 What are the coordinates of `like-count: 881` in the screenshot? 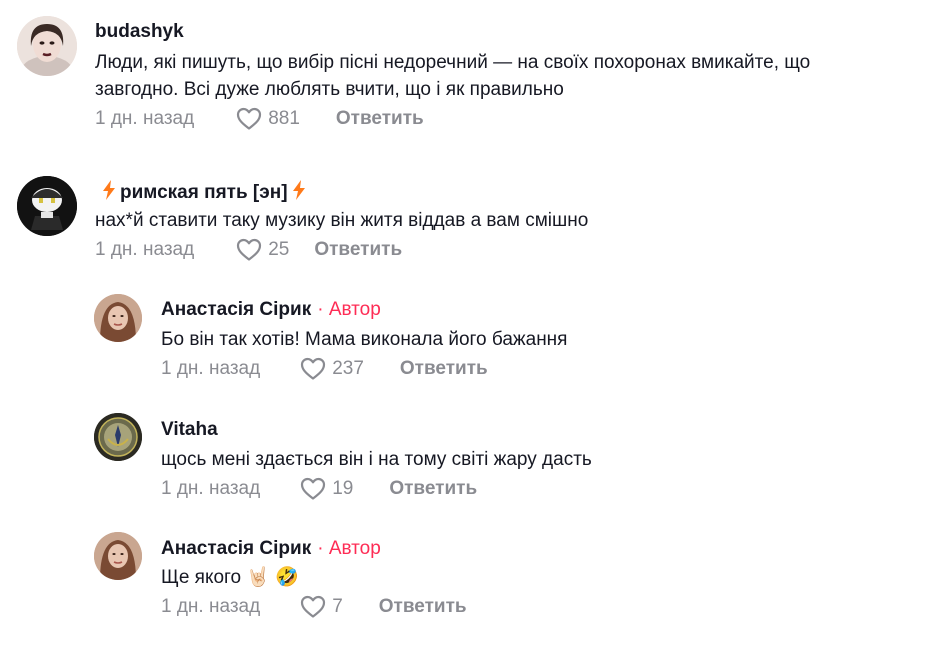 It's located at (284, 118).